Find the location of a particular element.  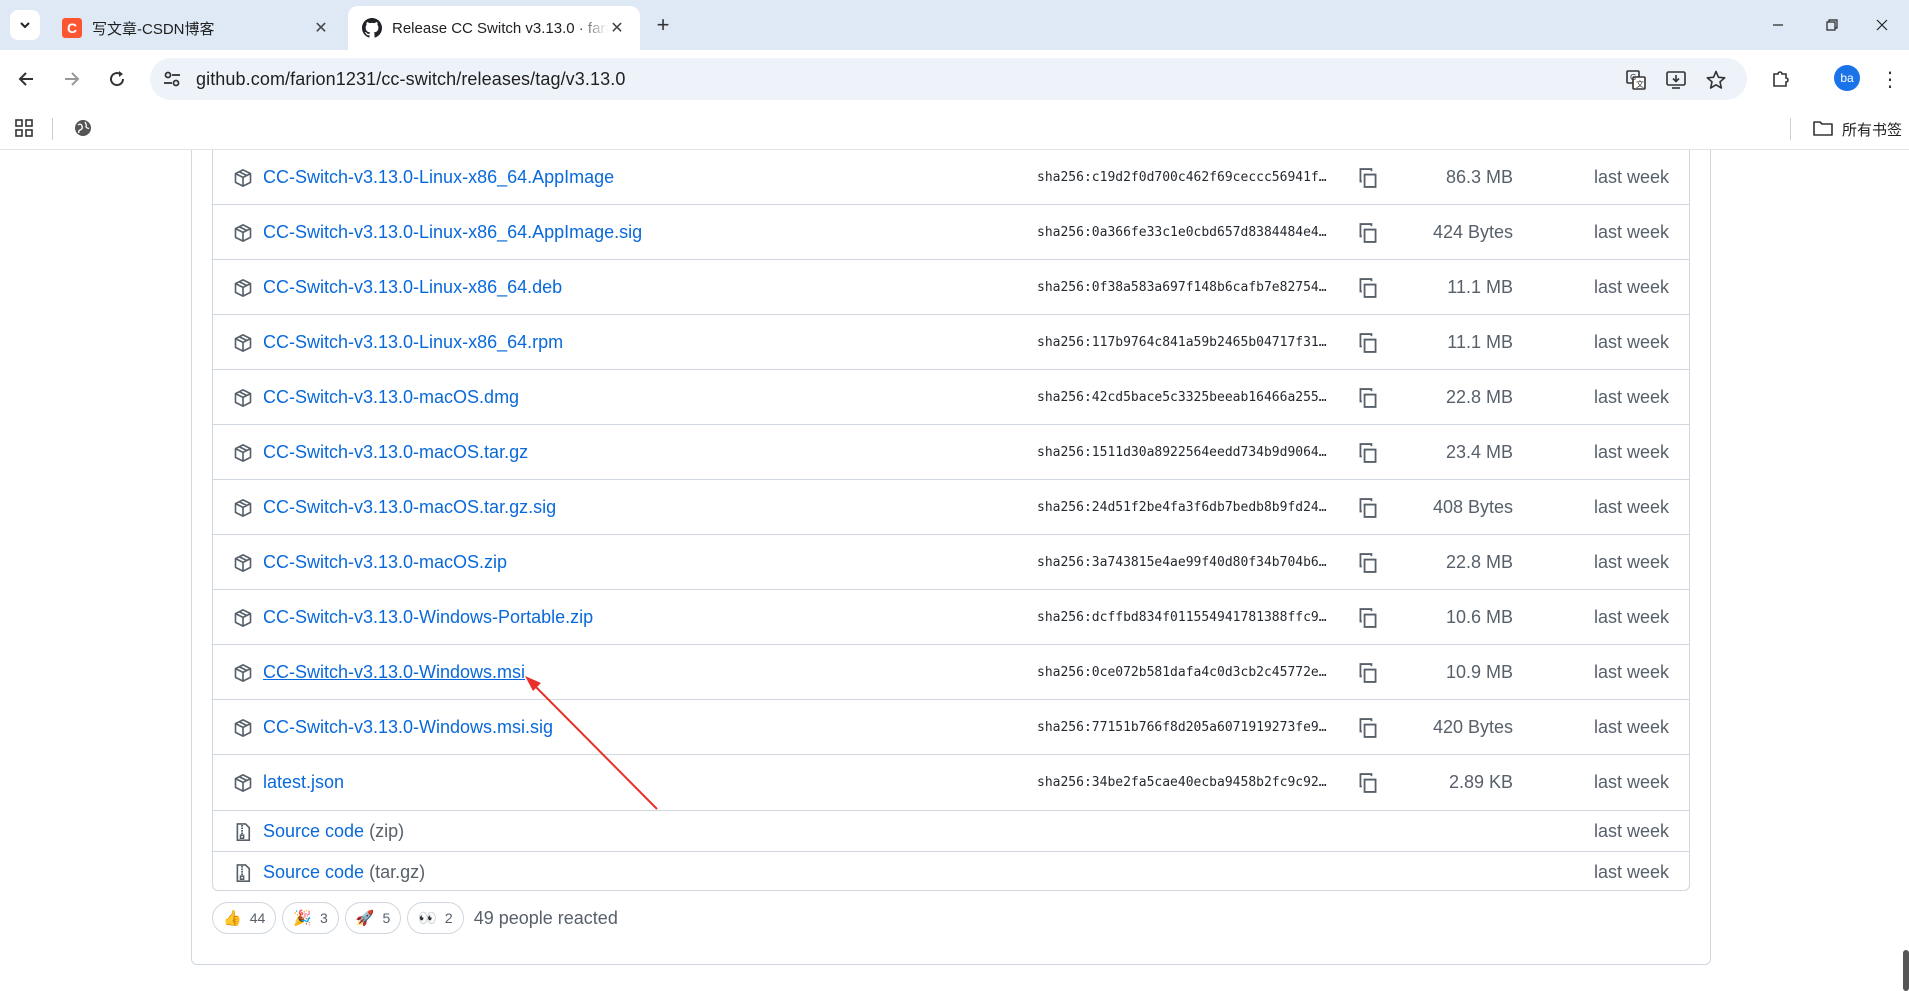

back-button is located at coordinates (27, 79).